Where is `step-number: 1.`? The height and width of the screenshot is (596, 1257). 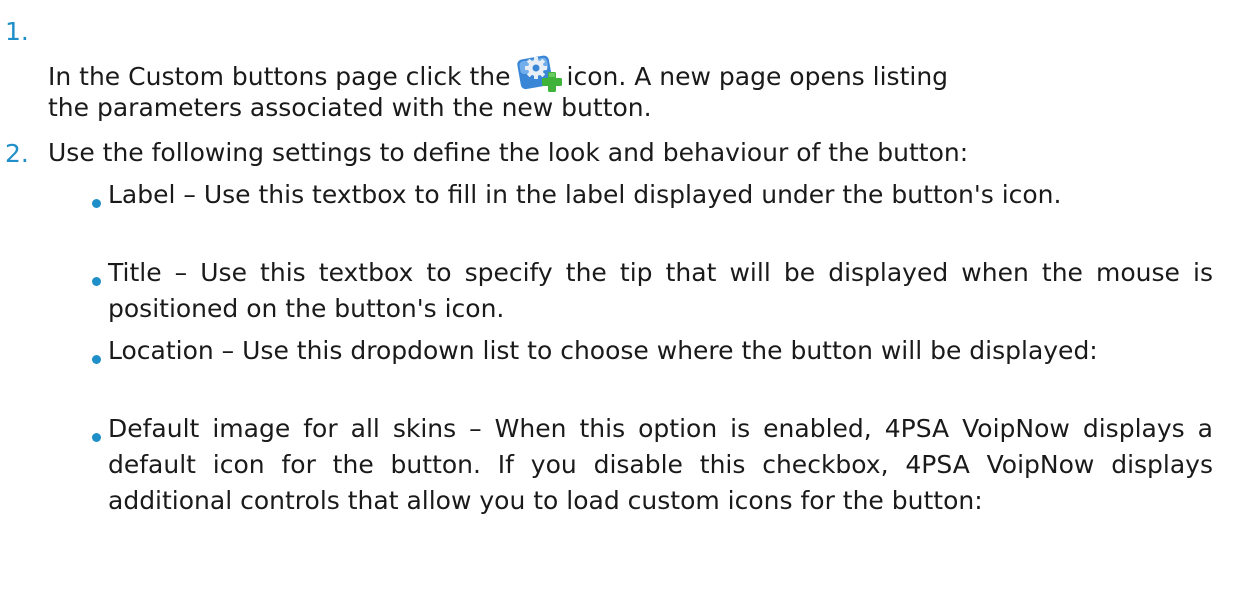
step-number: 1. is located at coordinates (17, 31).